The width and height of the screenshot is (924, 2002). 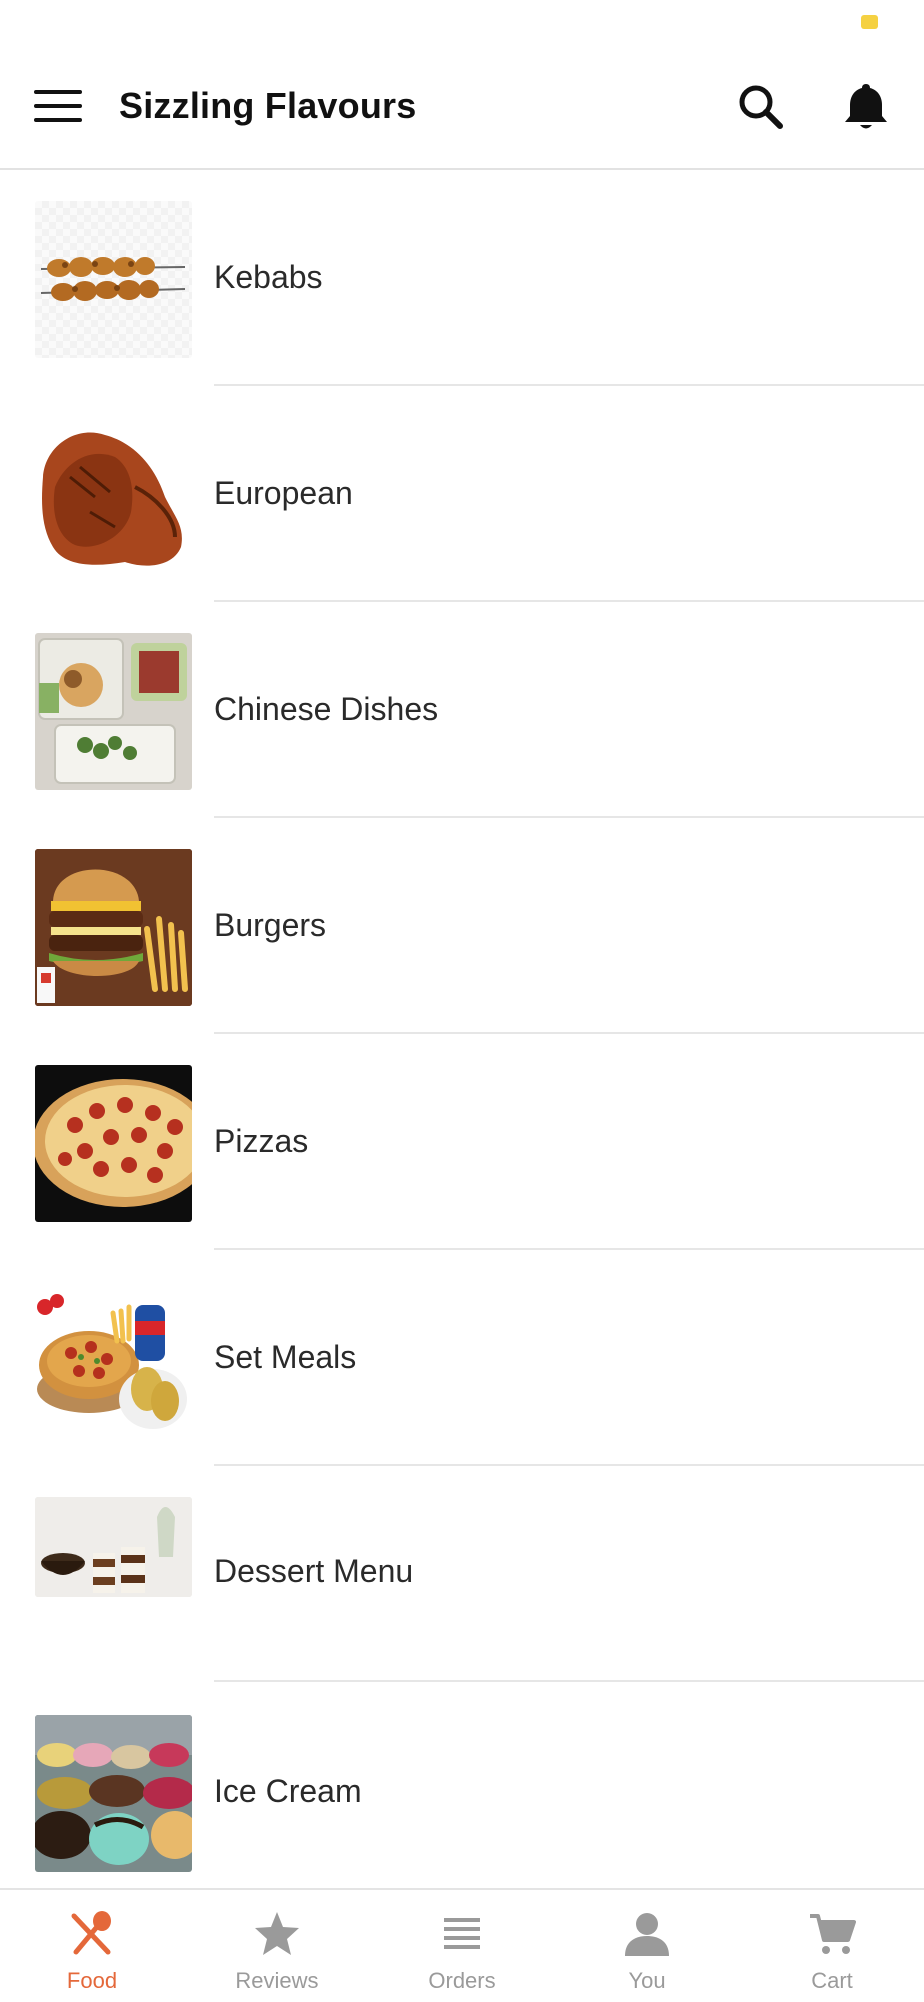 I want to click on category-item-european: European, so click(x=462, y=494).